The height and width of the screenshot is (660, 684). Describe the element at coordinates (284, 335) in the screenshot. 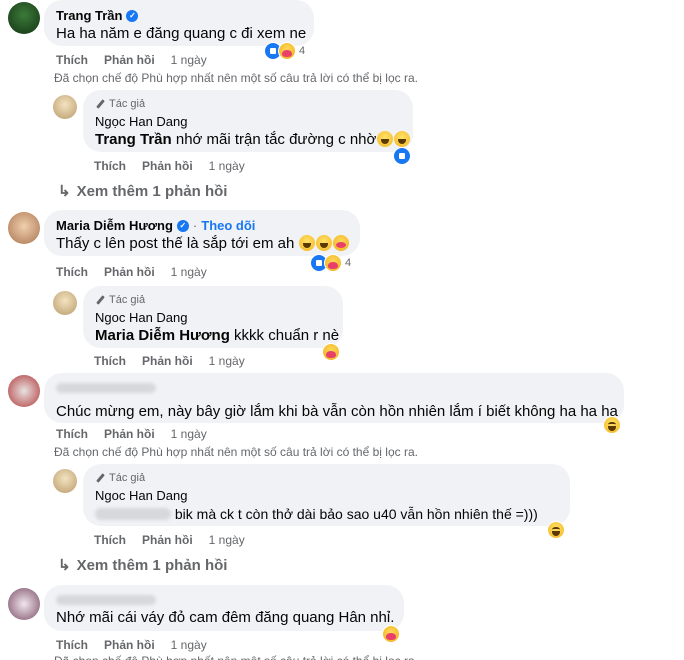

I see `reply-body: kkkk chuẩn r nè` at that location.